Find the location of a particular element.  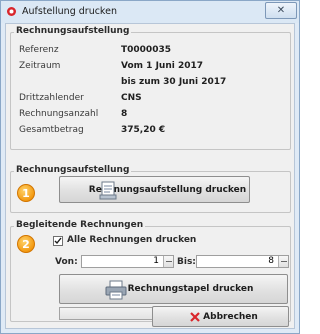

print-all-checkbox is located at coordinates (58, 241).